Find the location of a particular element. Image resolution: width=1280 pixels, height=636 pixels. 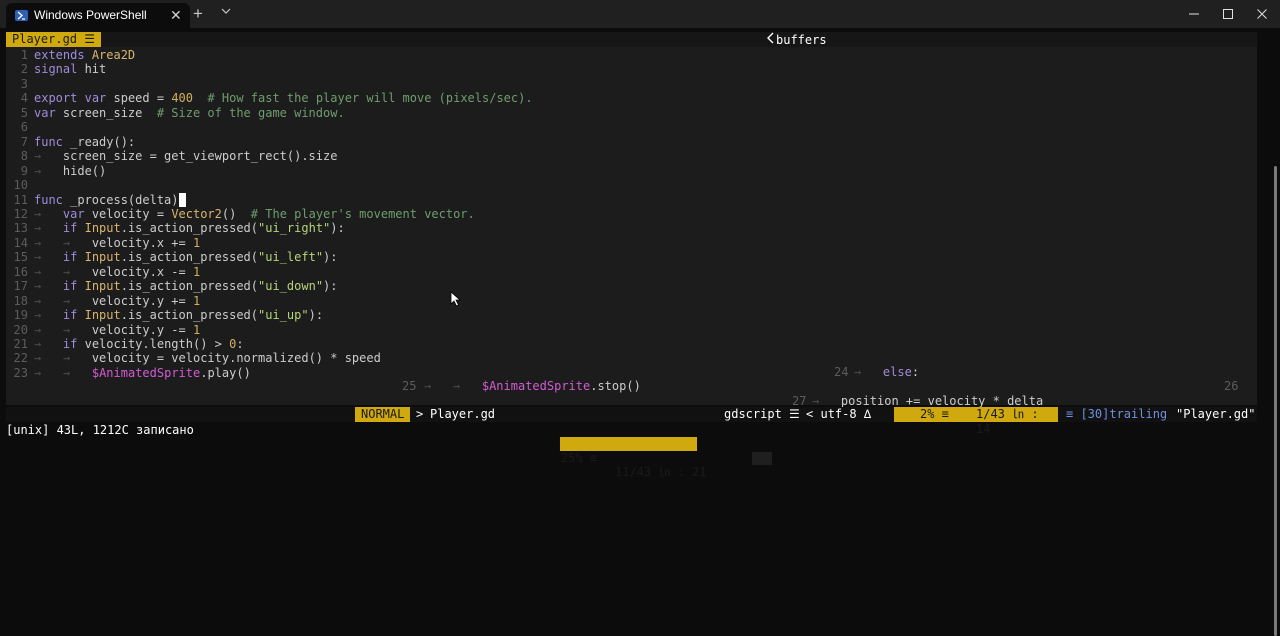

line-text: → → velocity.x -= 1 is located at coordinates (117, 271).